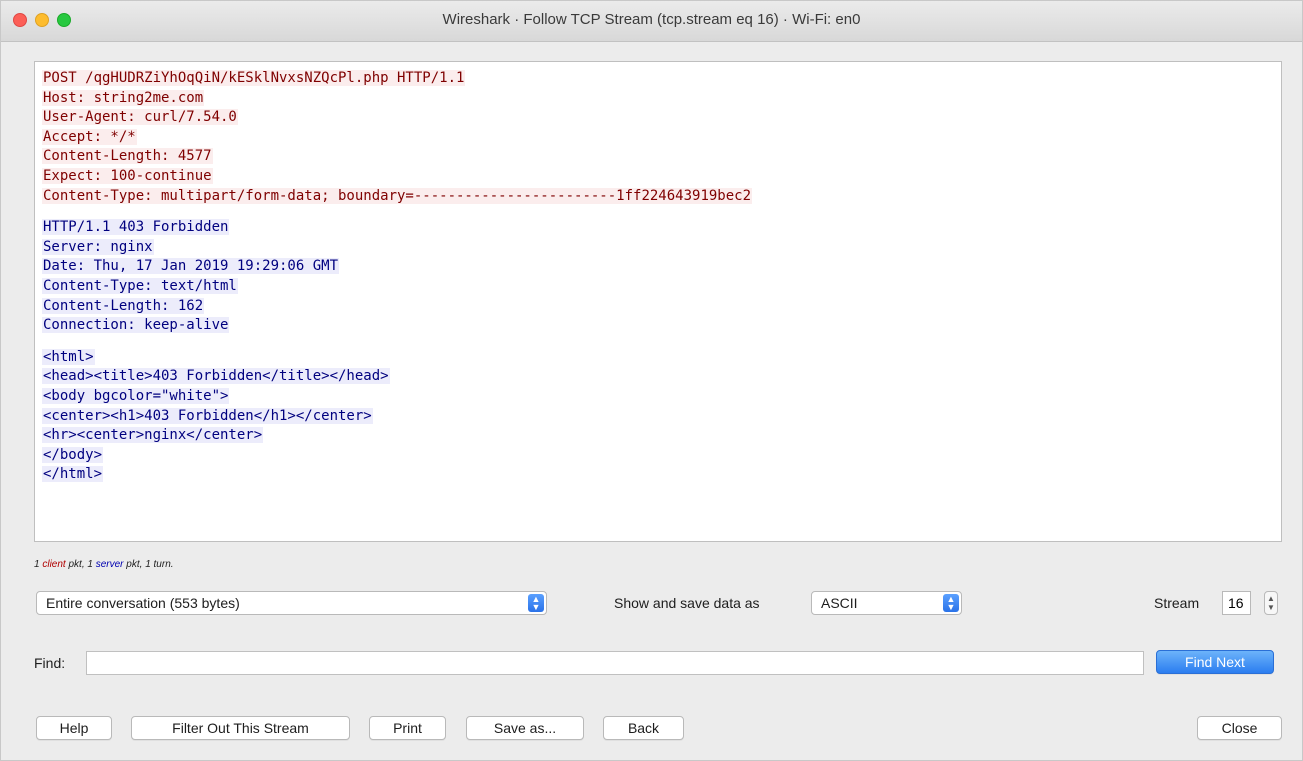  Describe the element at coordinates (291, 603) in the screenshot. I see `conversation-select: Entire conversation (553 bytes) ▲ ▼` at that location.